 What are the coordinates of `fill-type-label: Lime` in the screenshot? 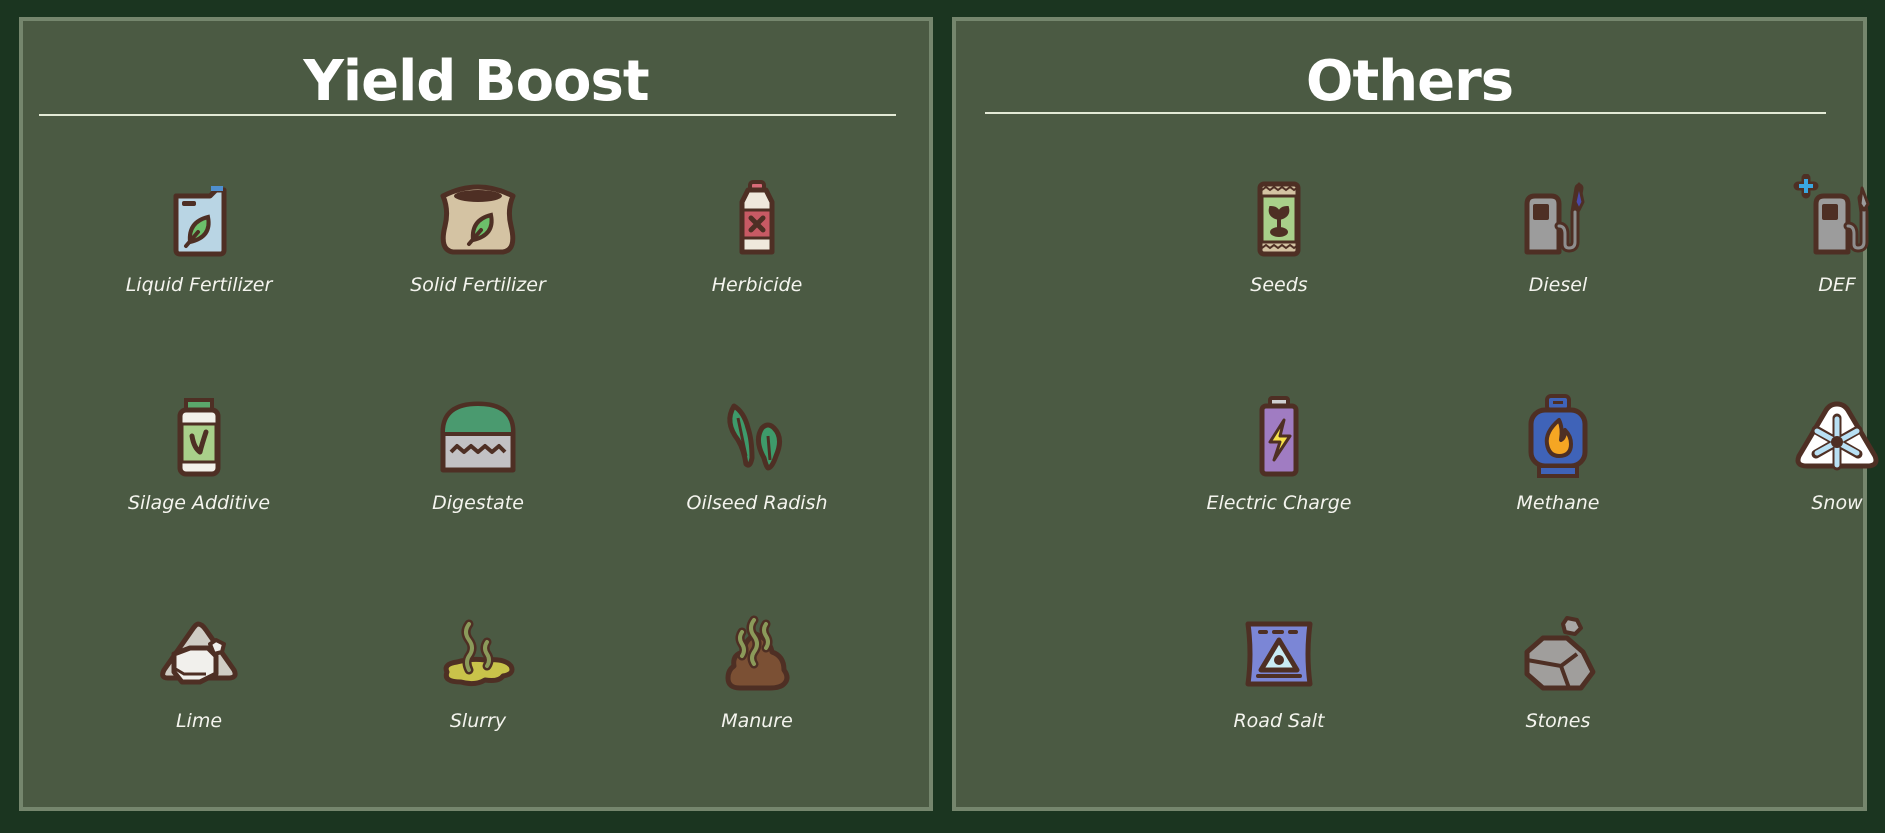 It's located at (199, 721).